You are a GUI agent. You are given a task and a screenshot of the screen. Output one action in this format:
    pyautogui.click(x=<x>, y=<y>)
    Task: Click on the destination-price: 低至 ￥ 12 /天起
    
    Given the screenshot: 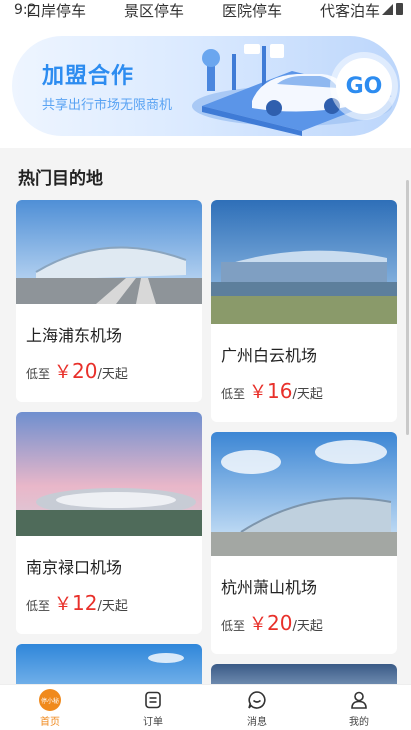 What is the action you would take?
    pyautogui.click(x=77, y=603)
    